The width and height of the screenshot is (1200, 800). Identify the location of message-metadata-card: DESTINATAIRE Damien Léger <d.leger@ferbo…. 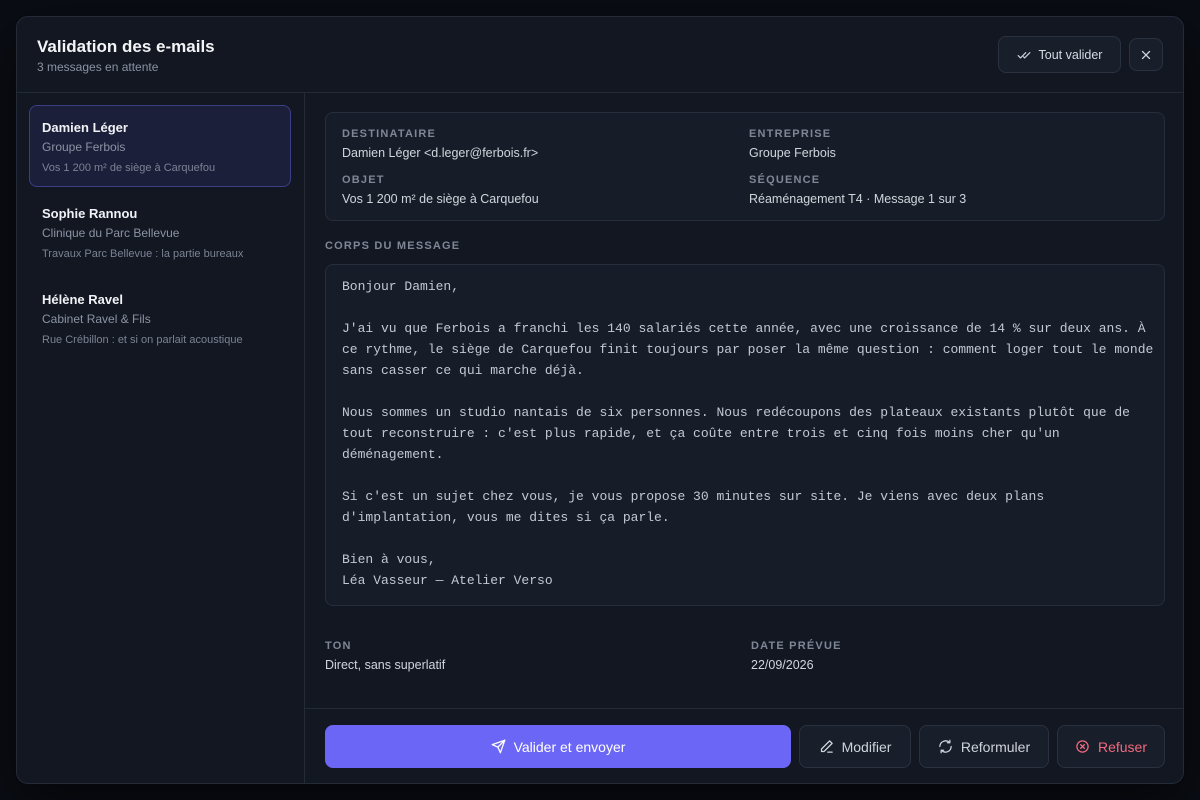
(745, 166).